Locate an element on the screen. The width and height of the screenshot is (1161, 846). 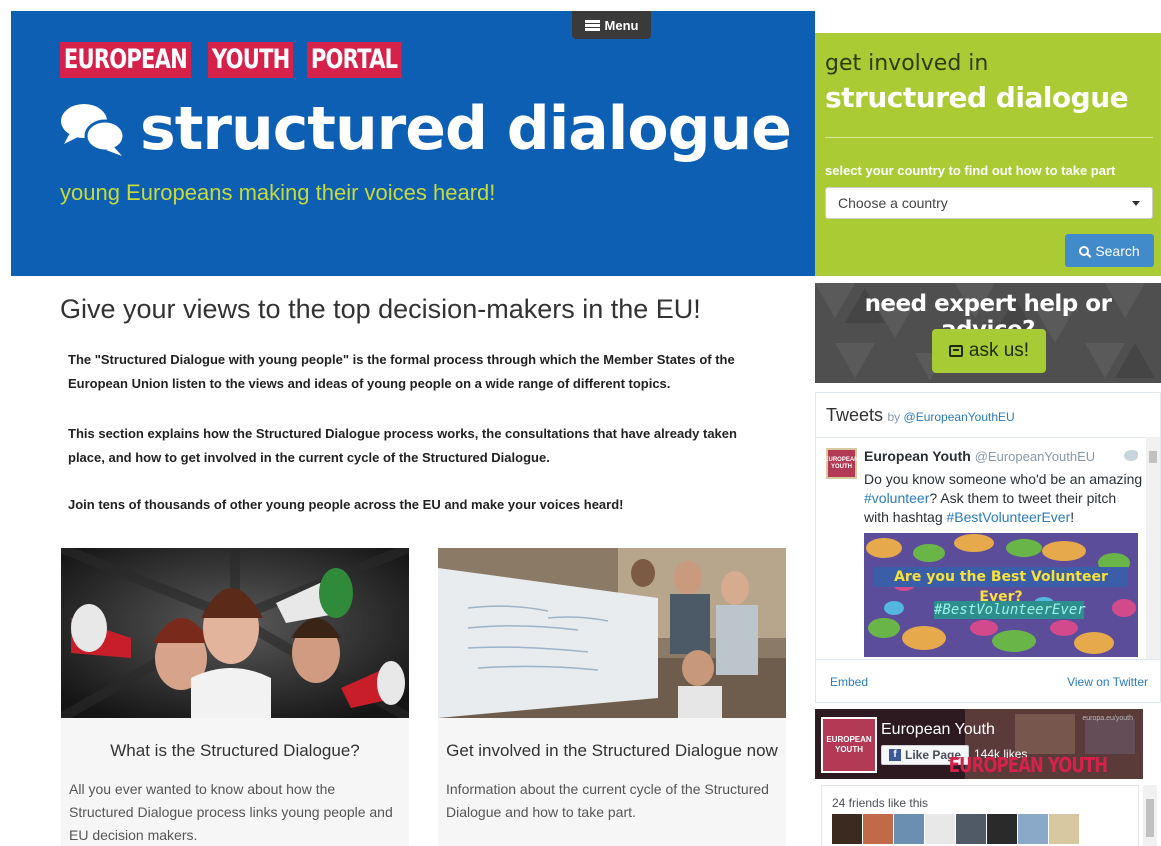
search-icon is located at coordinates (1084, 250).